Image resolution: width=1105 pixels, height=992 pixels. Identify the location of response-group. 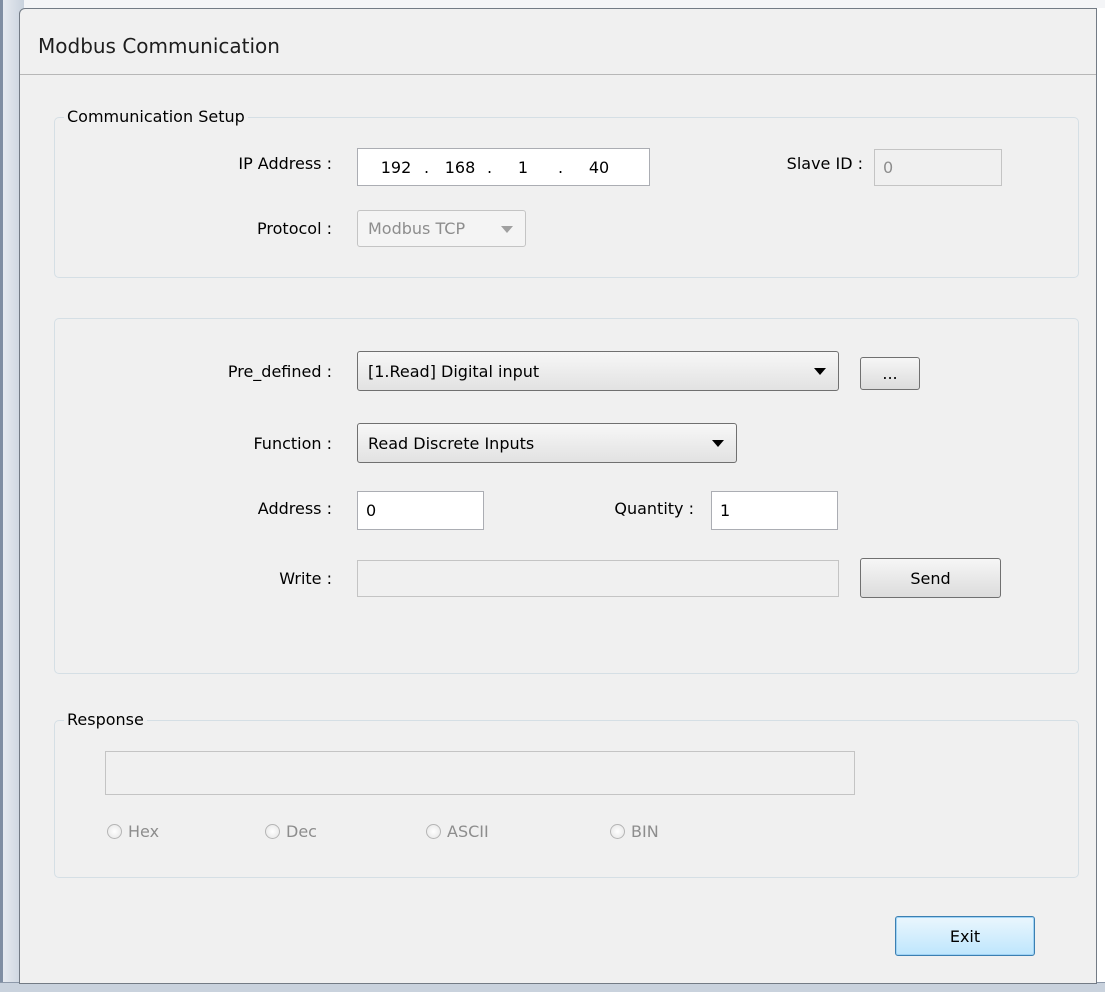
(566, 799).